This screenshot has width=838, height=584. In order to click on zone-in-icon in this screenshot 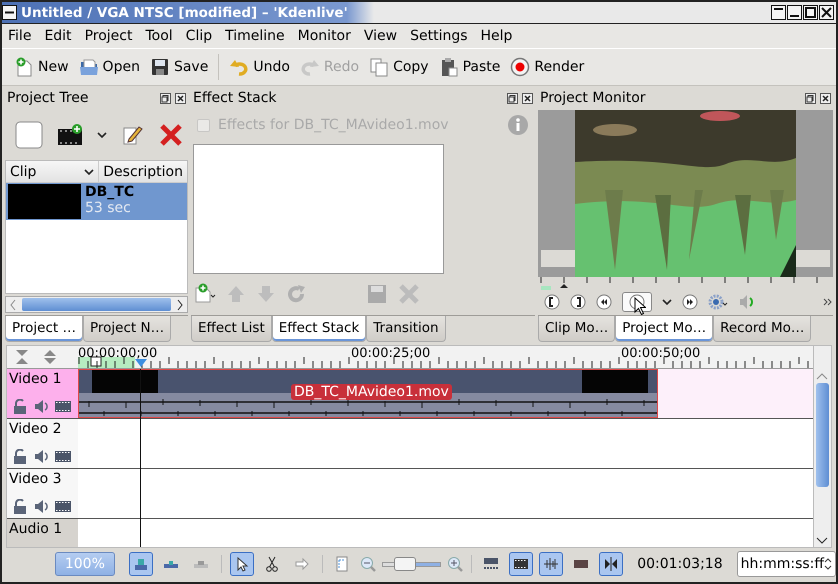, I will do `click(552, 302)`.